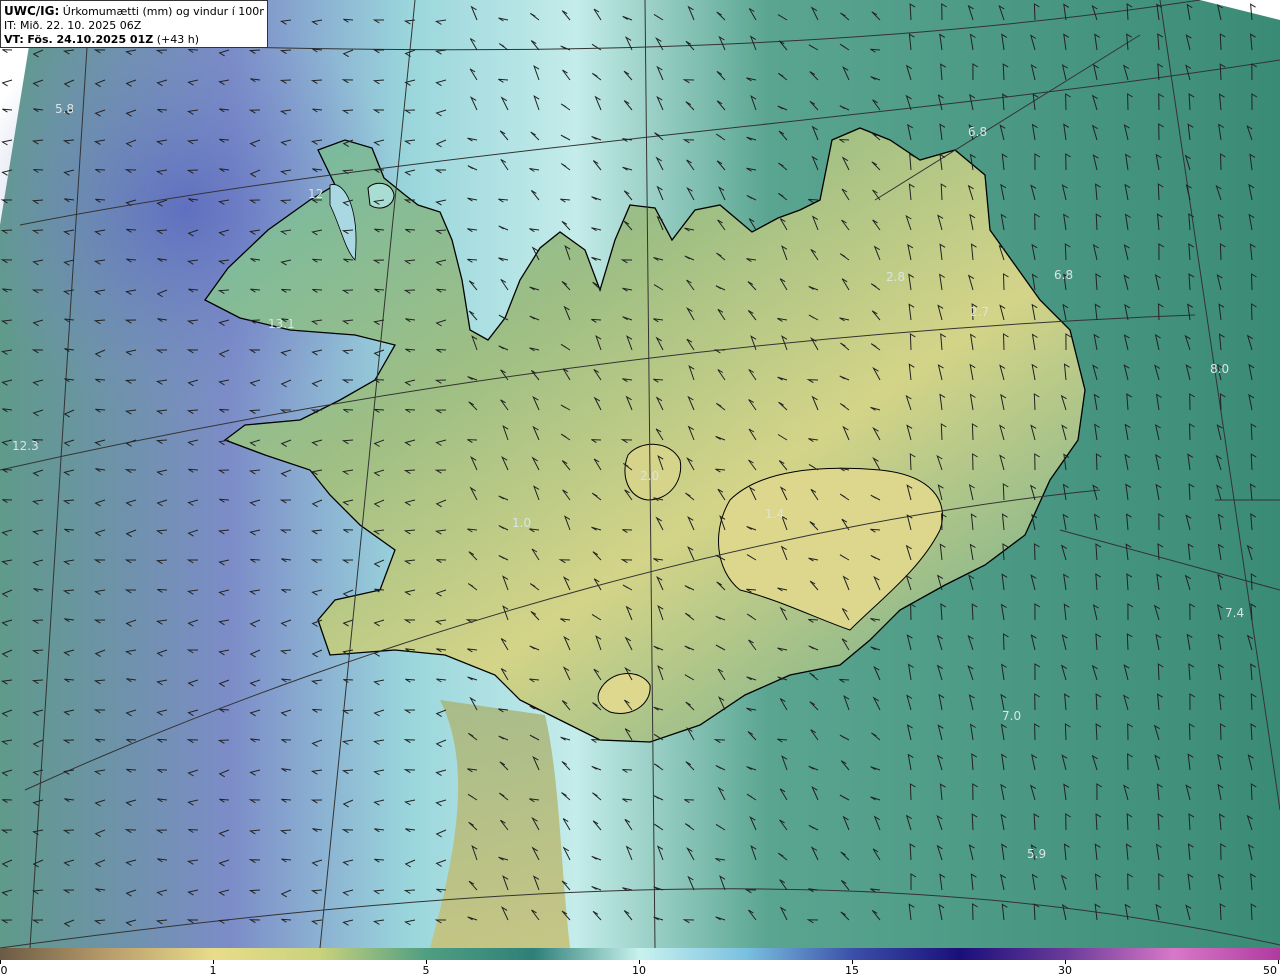 The height and width of the screenshot is (978, 1280). I want to click on lead-time: (+43 h), so click(177, 39).